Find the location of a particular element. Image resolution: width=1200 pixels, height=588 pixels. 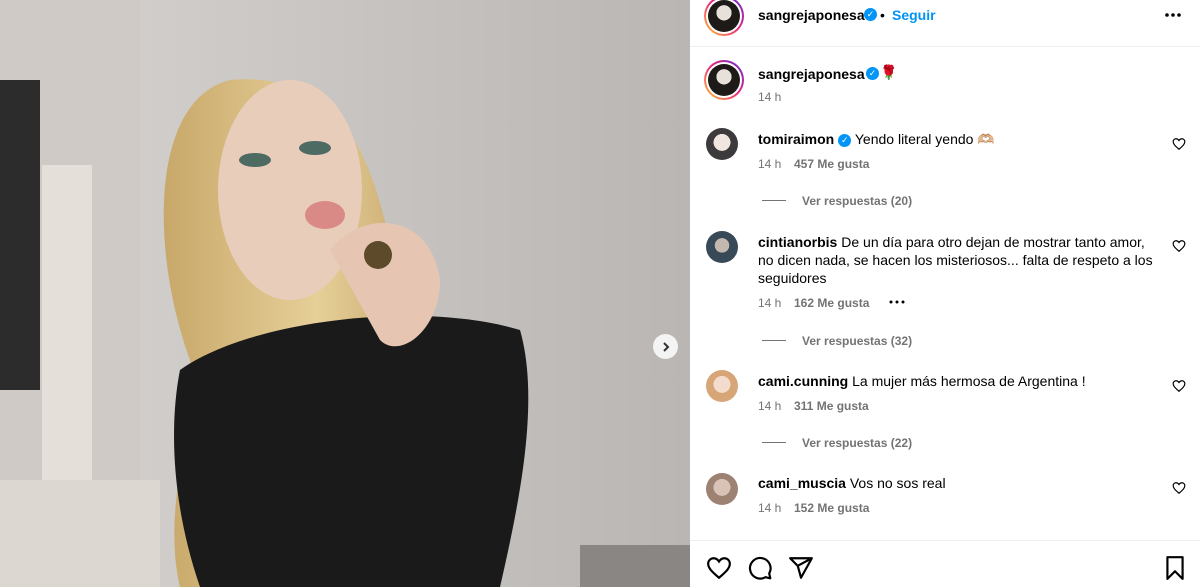

comment-body: tomiraimon ✓ Yendo literal yendo 🫶🏼 is located at coordinates (958, 139).